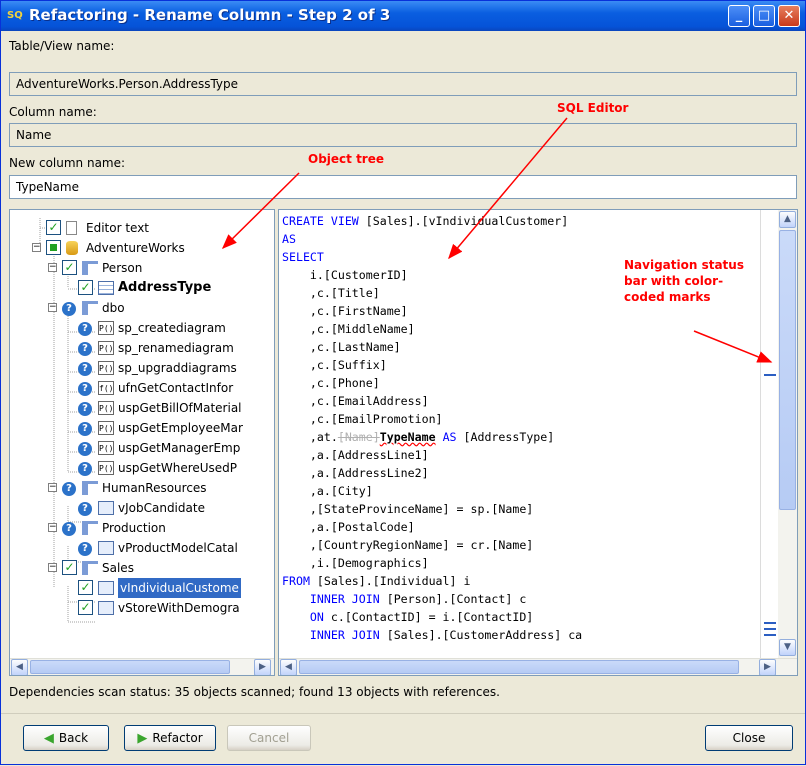 The height and width of the screenshot is (766, 806). I want to click on code-line: ,a.[AddressLine1], so click(355, 455).